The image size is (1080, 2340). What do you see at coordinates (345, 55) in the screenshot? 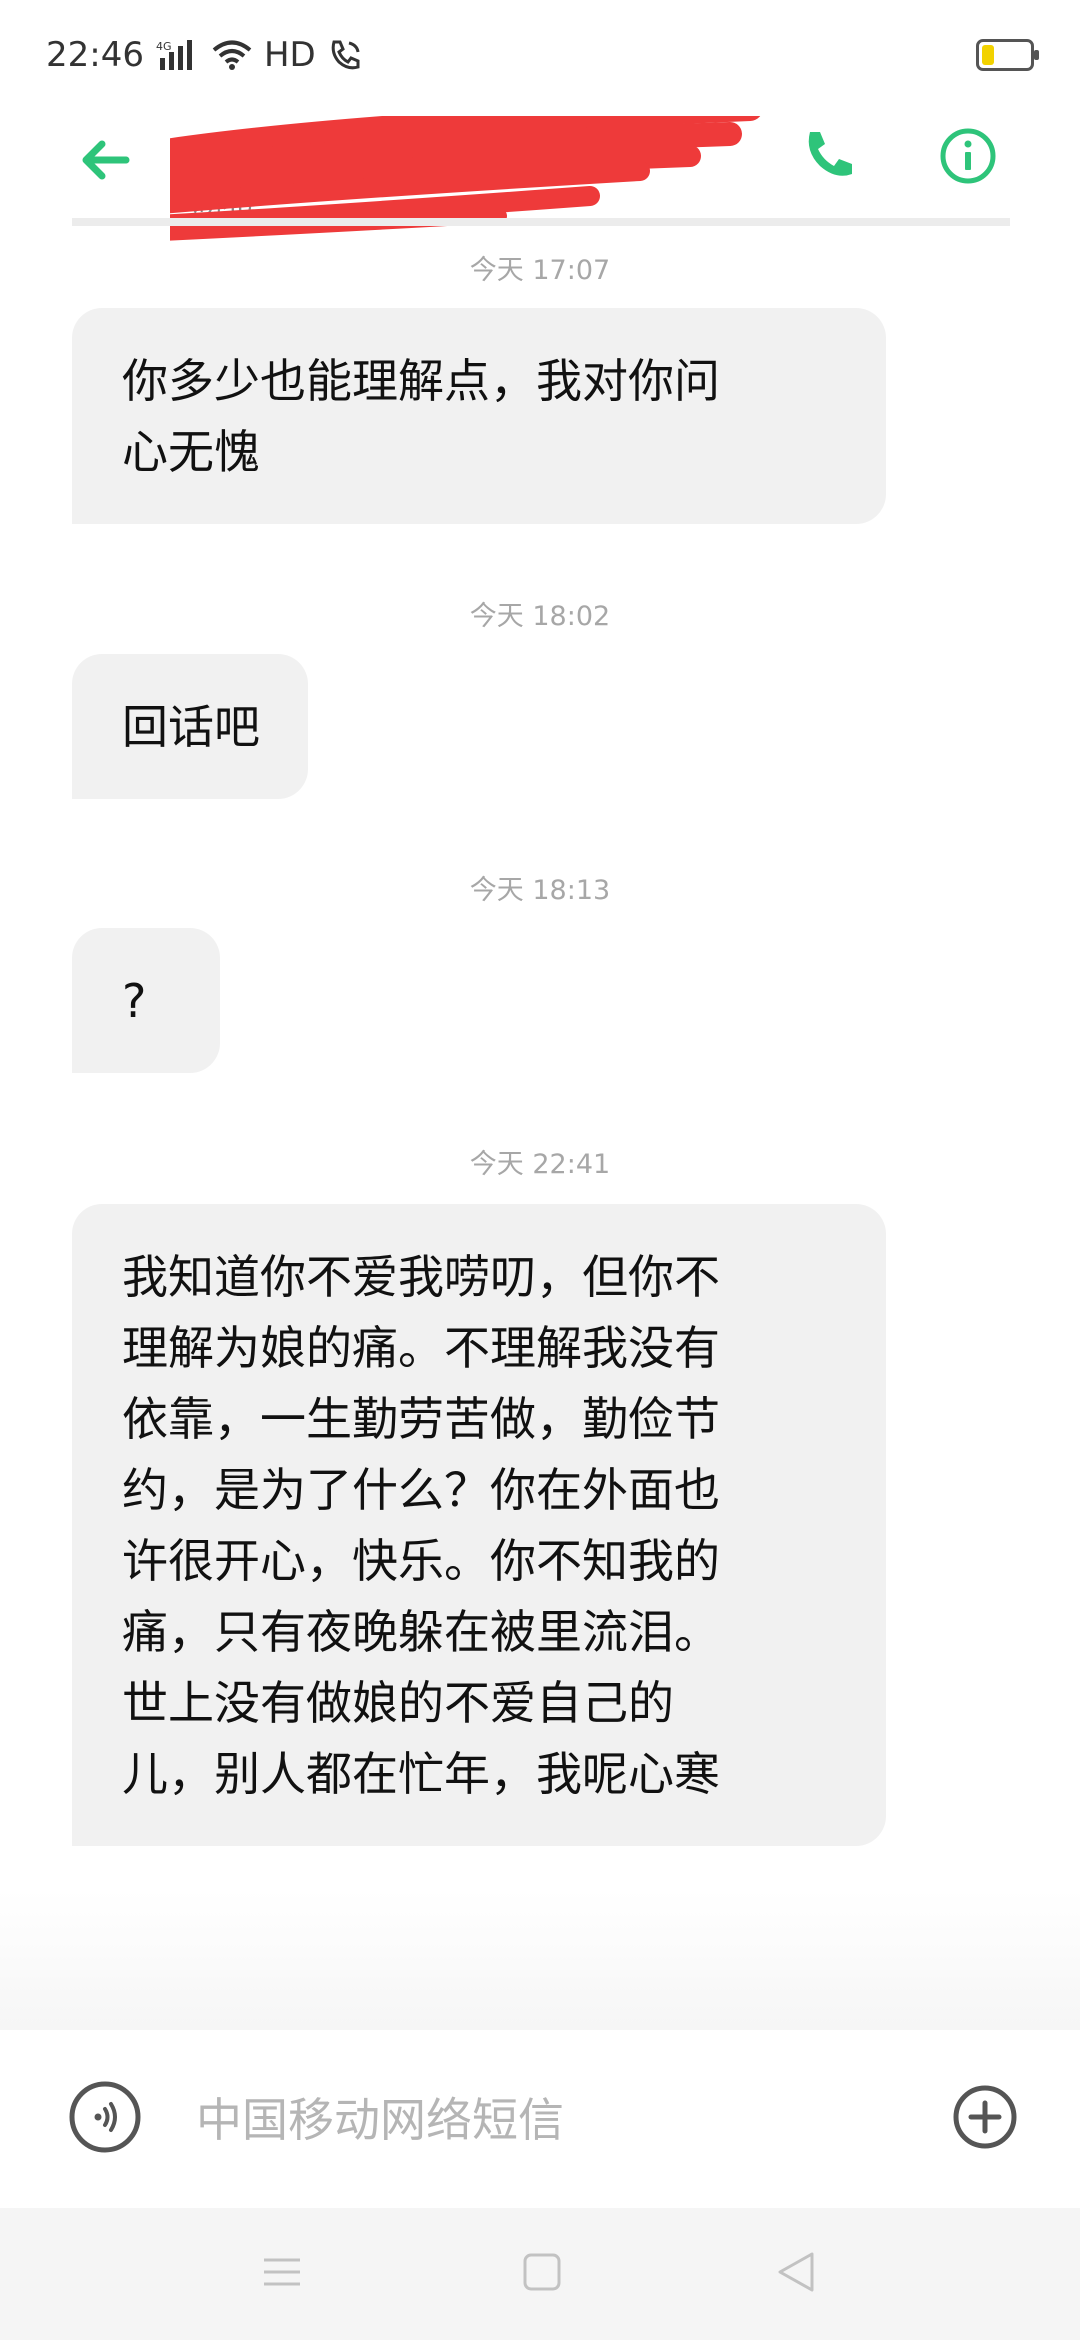
I see `volte-call-icon` at bounding box center [345, 55].